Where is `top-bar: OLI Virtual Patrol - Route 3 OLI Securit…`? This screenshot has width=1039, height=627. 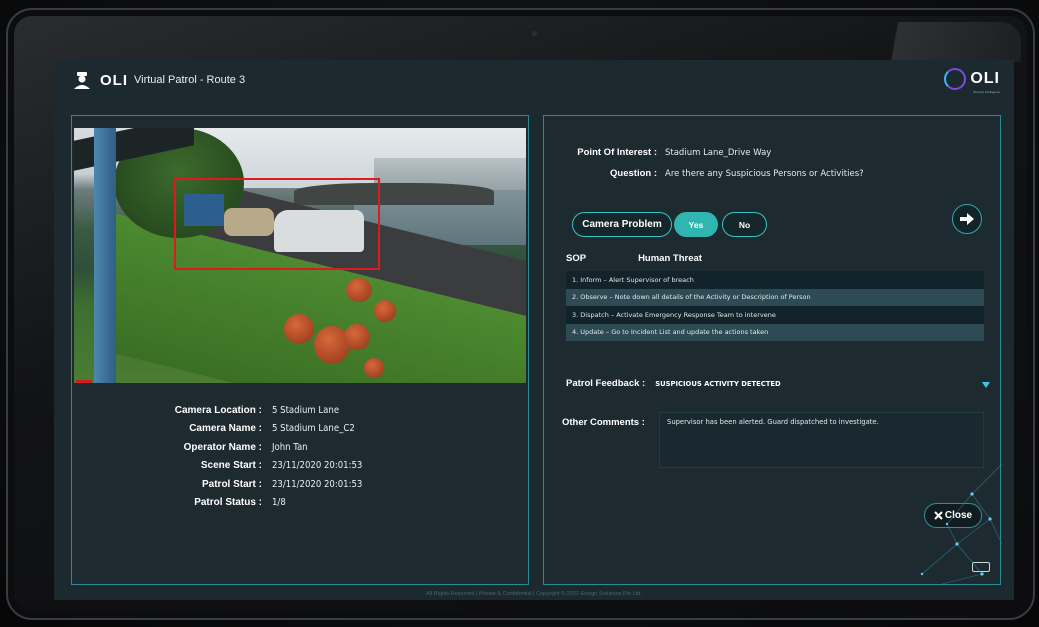
top-bar: OLI Virtual Patrol - Route 3 OLI Securit… is located at coordinates (534, 80).